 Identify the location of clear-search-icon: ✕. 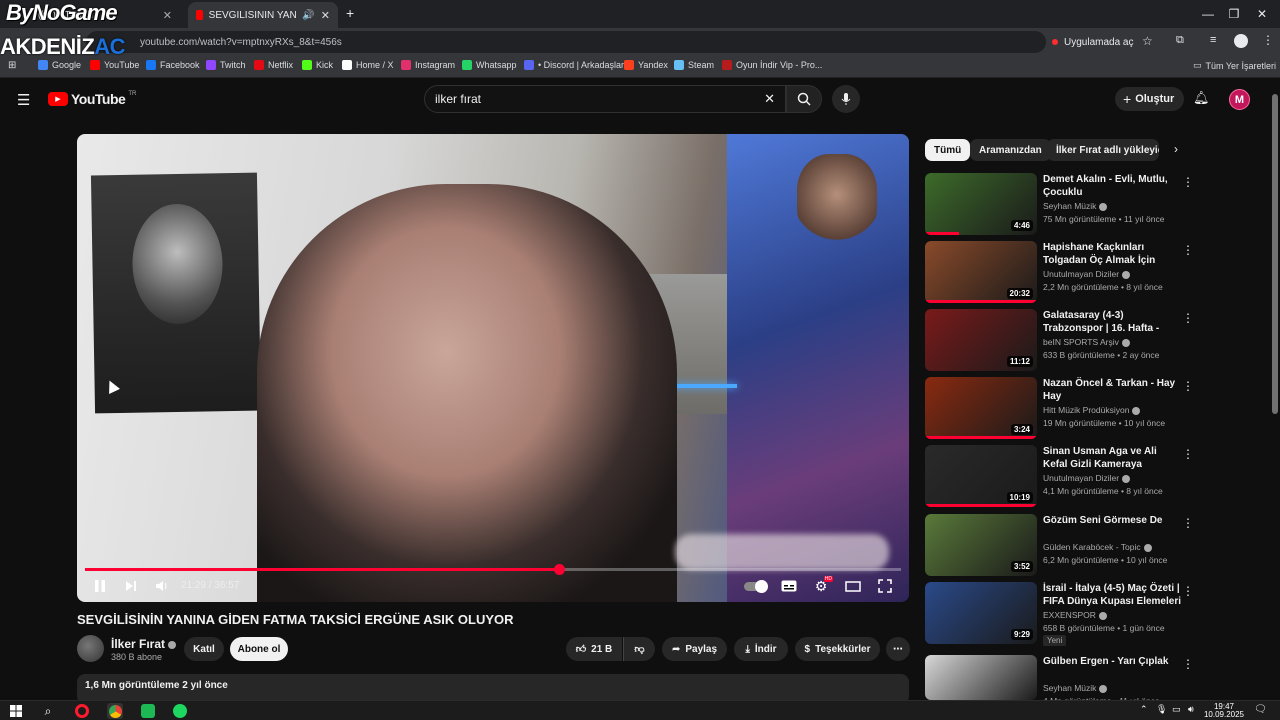
(769, 99).